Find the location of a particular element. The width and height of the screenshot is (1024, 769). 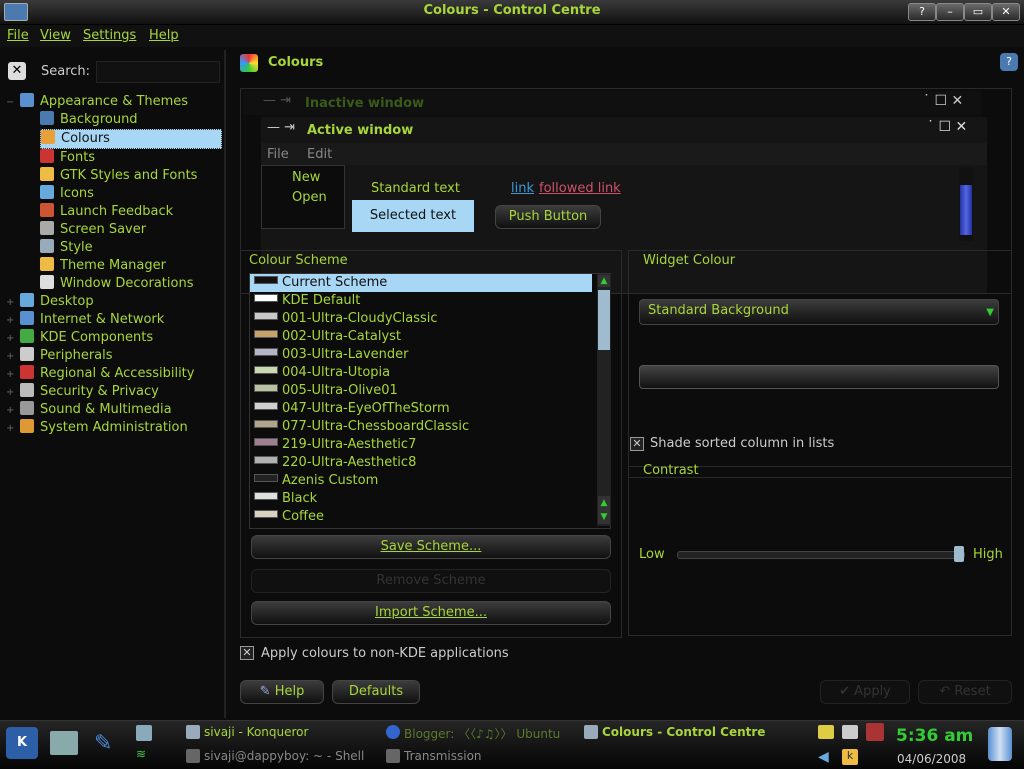

sidebar-item: GTK Styles and Fonts is located at coordinates (114, 176).